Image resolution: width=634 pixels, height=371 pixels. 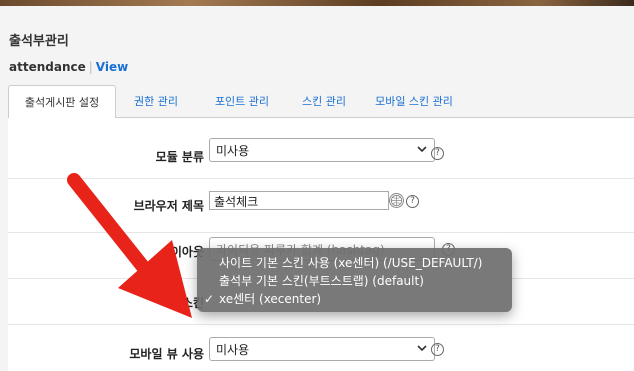 I want to click on skin-option: 사이트 기본 스킨 사용 (xe센터) (/USE_DEFAULT/), so click(x=354, y=263).